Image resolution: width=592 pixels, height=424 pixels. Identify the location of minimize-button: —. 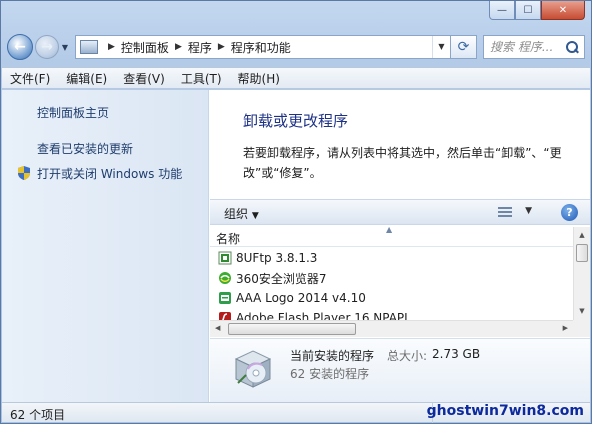
(502, 10).